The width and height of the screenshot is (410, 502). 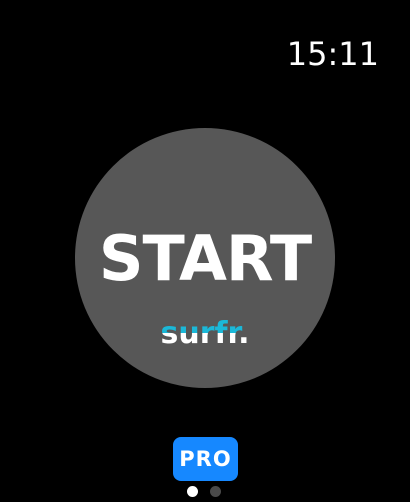 I want to click on pro-button: PRO, so click(x=205, y=459).